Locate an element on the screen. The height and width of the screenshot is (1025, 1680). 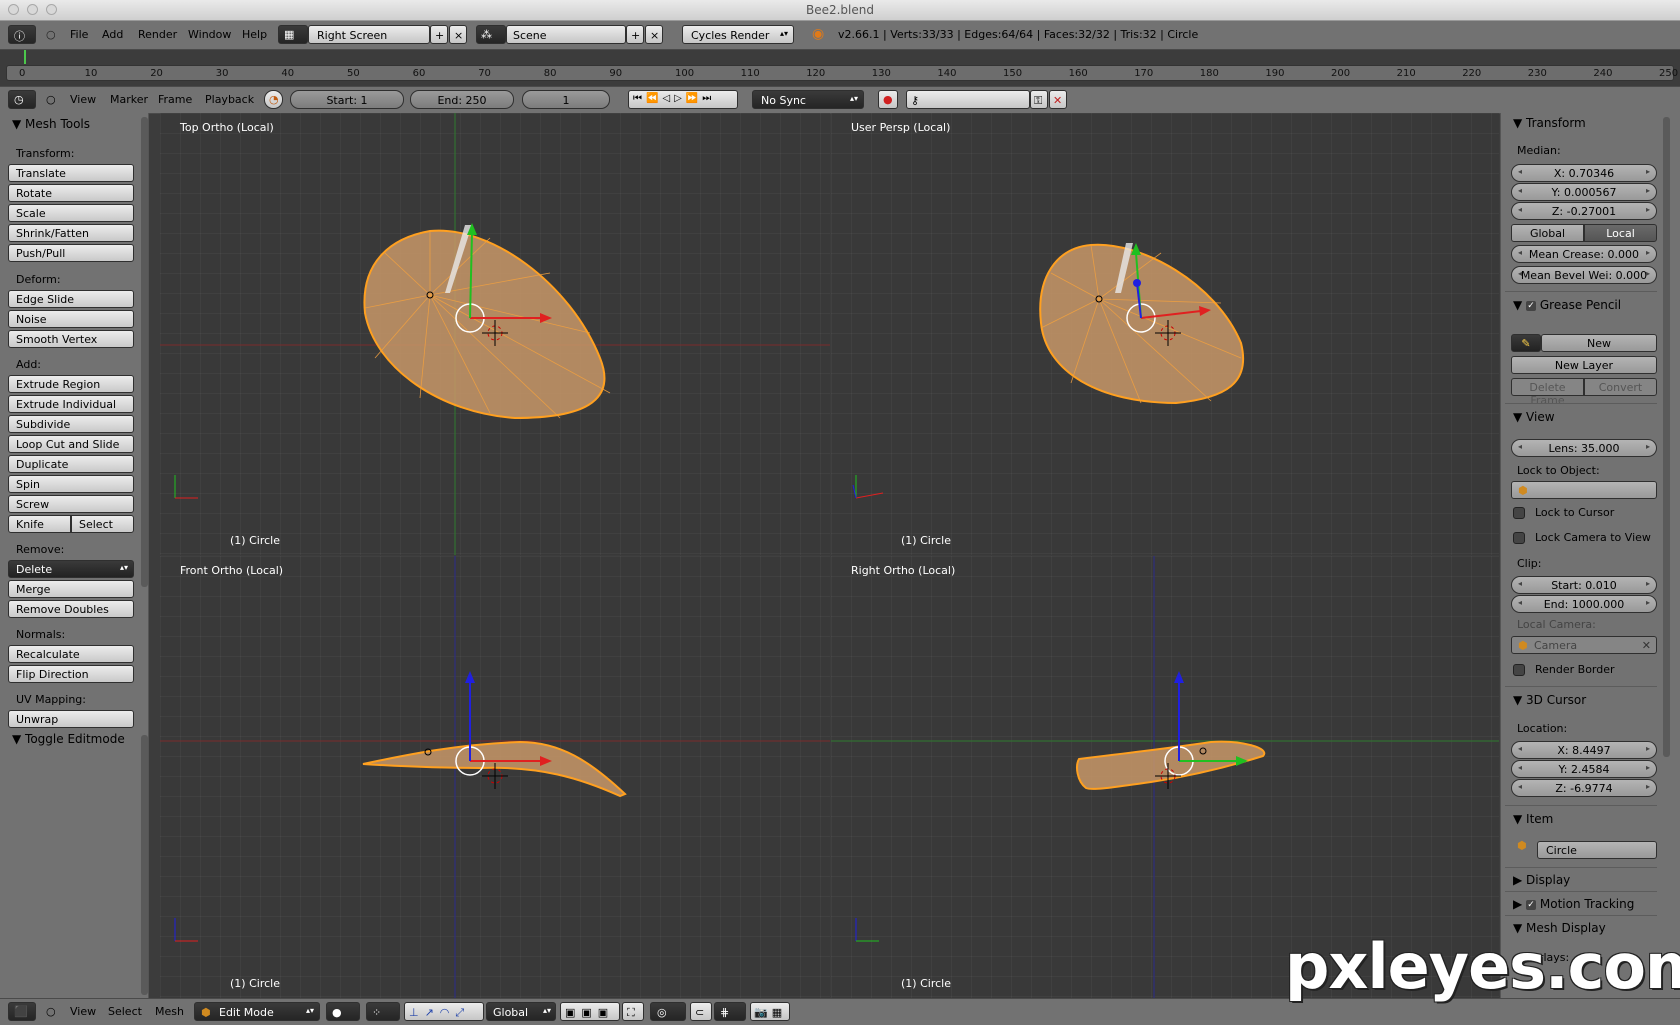
mesh-tools-header: ▼ Mesh Tools is located at coordinates (51, 124).